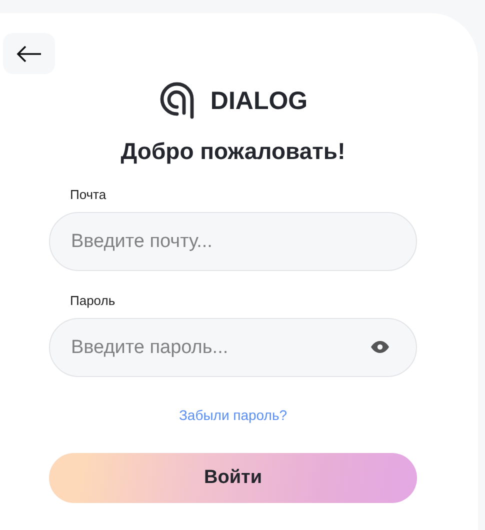  What do you see at coordinates (233, 478) in the screenshot?
I see `login-button: Войти` at bounding box center [233, 478].